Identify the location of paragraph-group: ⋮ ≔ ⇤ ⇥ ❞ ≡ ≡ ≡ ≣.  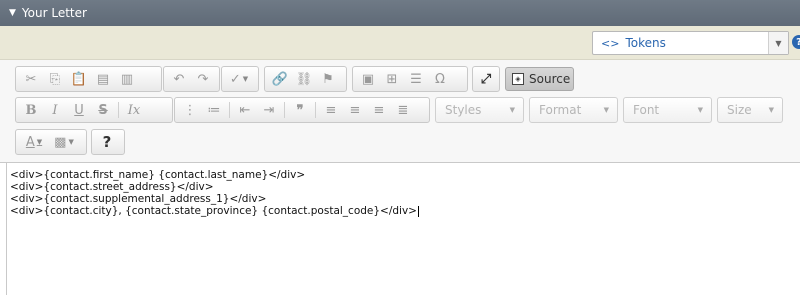
(302, 110).